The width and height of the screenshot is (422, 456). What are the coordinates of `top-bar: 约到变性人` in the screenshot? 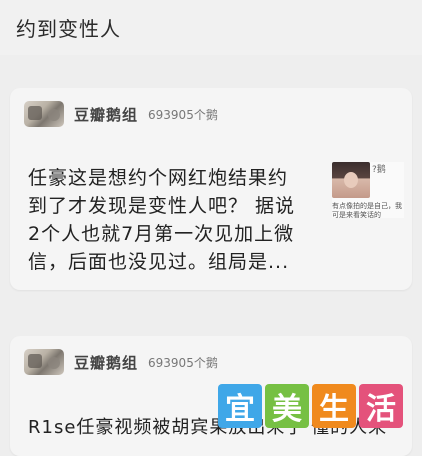 It's located at (211, 27).